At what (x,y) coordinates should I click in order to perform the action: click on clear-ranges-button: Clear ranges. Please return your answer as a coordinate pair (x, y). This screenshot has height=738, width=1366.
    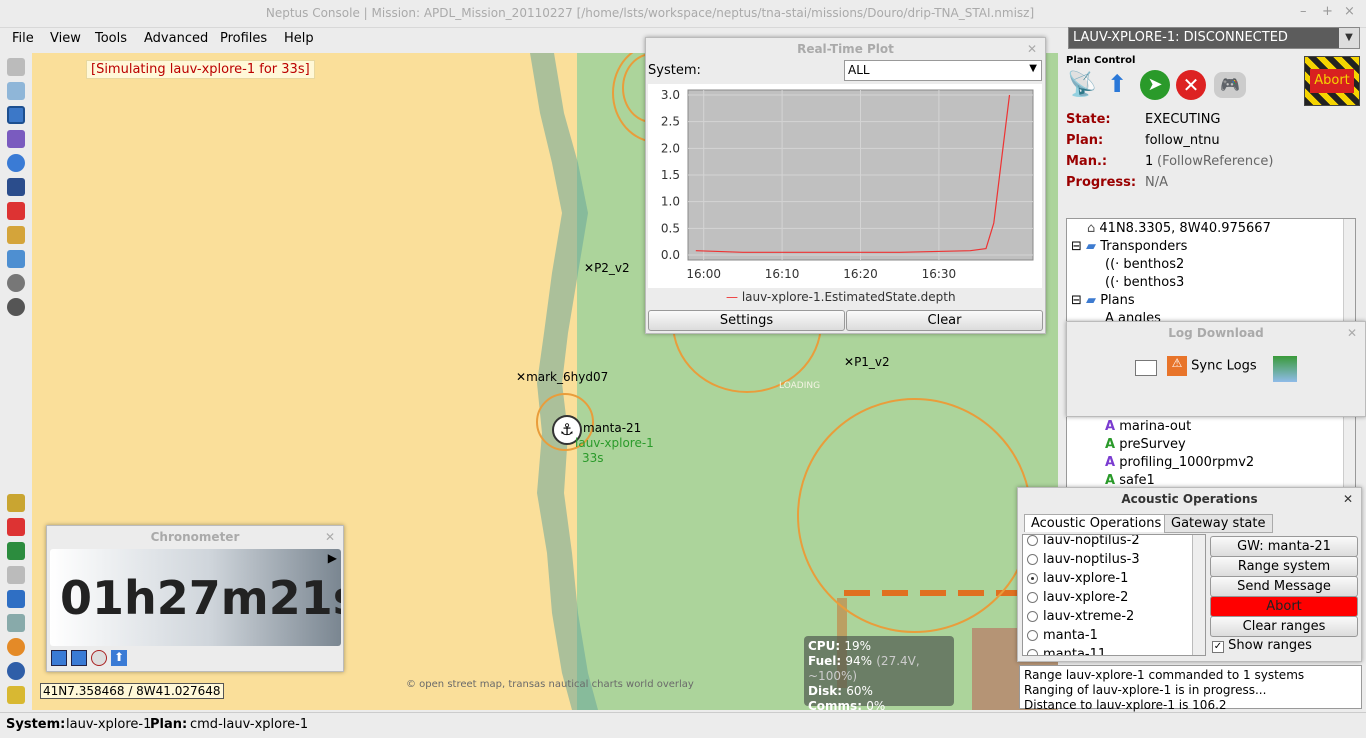
    Looking at the image, I should click on (1284, 626).